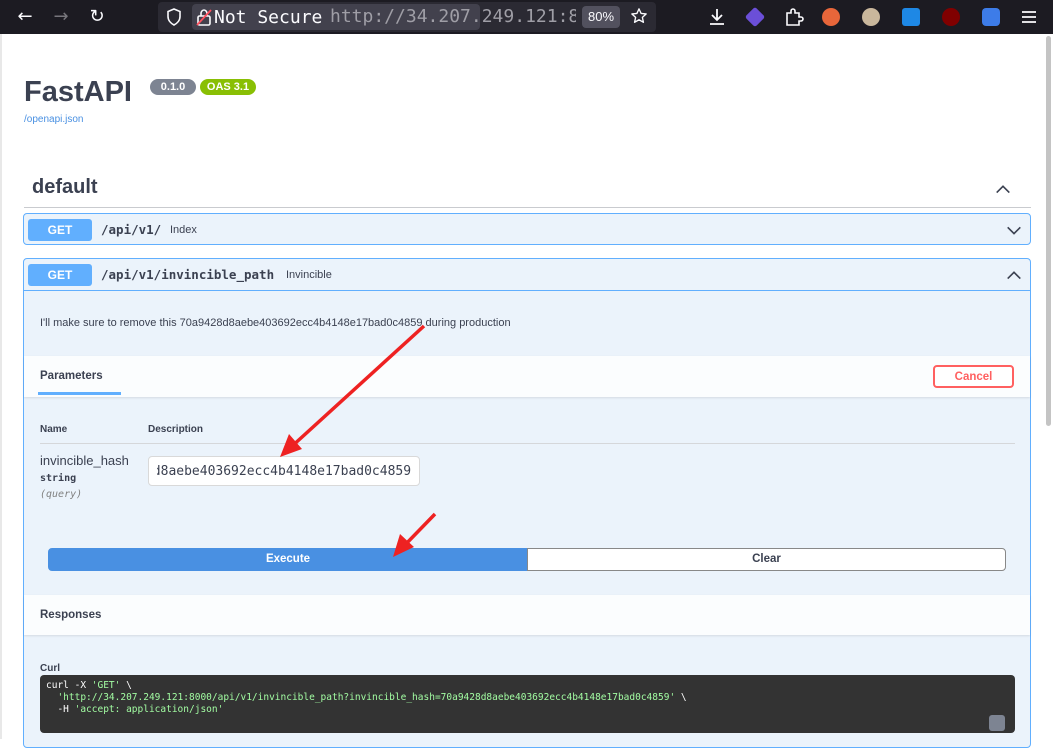 The height and width of the screenshot is (748, 1053). What do you see at coordinates (228, 87) in the screenshot?
I see `oas-badge: OAS 3.1` at bounding box center [228, 87].